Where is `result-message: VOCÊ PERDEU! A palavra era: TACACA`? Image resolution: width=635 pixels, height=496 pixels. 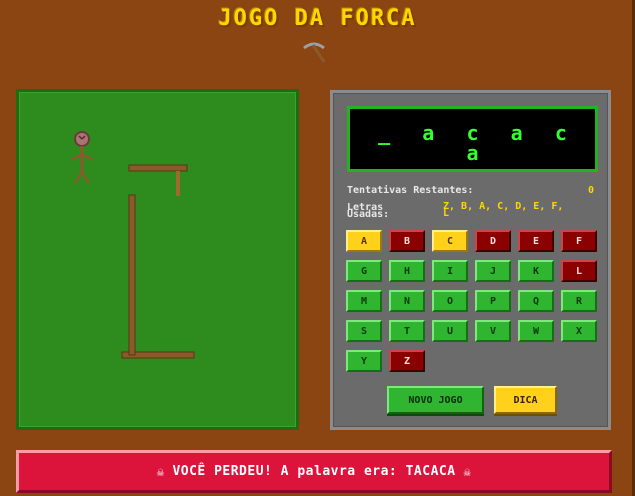
result-message: VOCÊ PERDEU! A palavra era: TACACA is located at coordinates (314, 471).